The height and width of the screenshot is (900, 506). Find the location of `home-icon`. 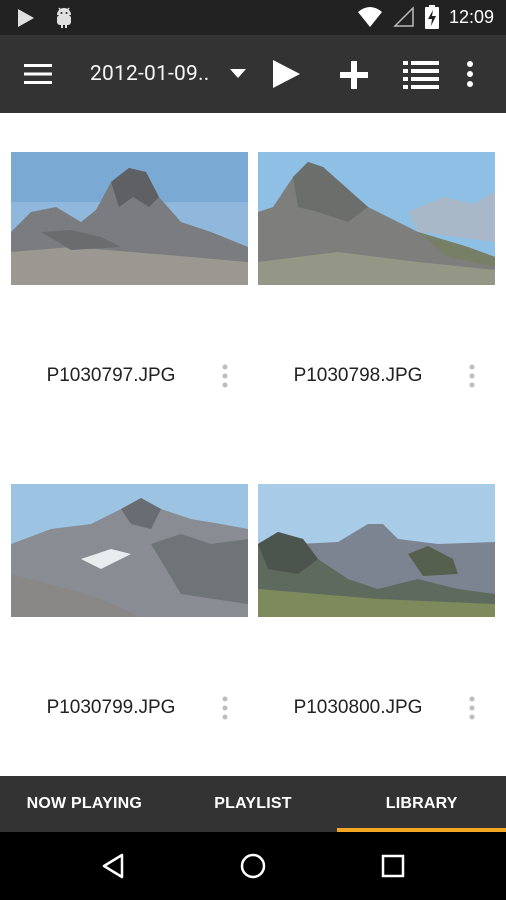

home-icon is located at coordinates (253, 866).